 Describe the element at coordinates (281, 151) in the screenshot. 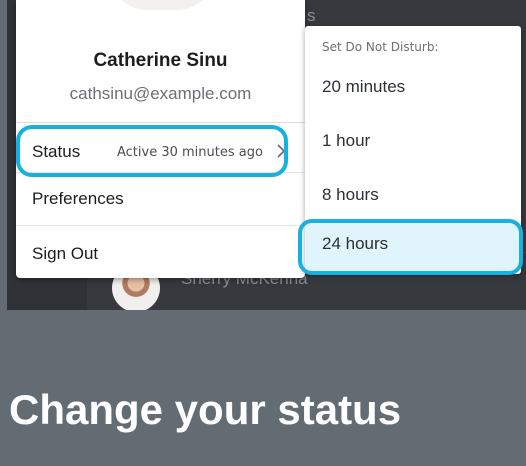

I see `chevron-right-icon` at that location.